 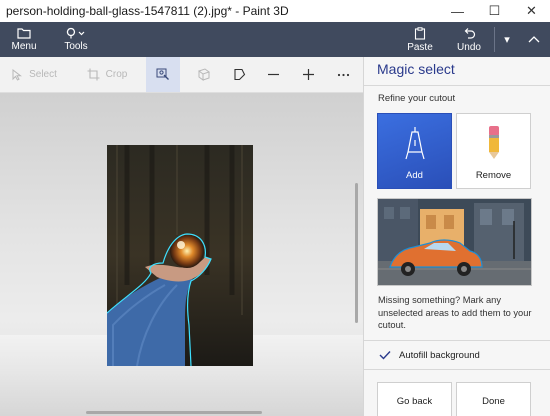 I want to click on toolbar: Select Crop, so click(x=181, y=75).